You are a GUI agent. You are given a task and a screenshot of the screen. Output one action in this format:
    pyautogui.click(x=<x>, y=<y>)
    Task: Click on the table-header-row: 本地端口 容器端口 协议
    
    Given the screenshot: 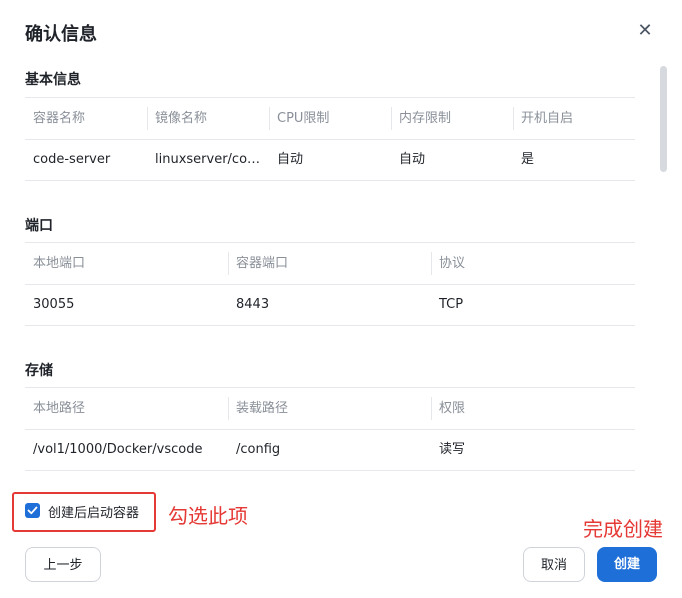 What is the action you would take?
    pyautogui.click(x=330, y=263)
    